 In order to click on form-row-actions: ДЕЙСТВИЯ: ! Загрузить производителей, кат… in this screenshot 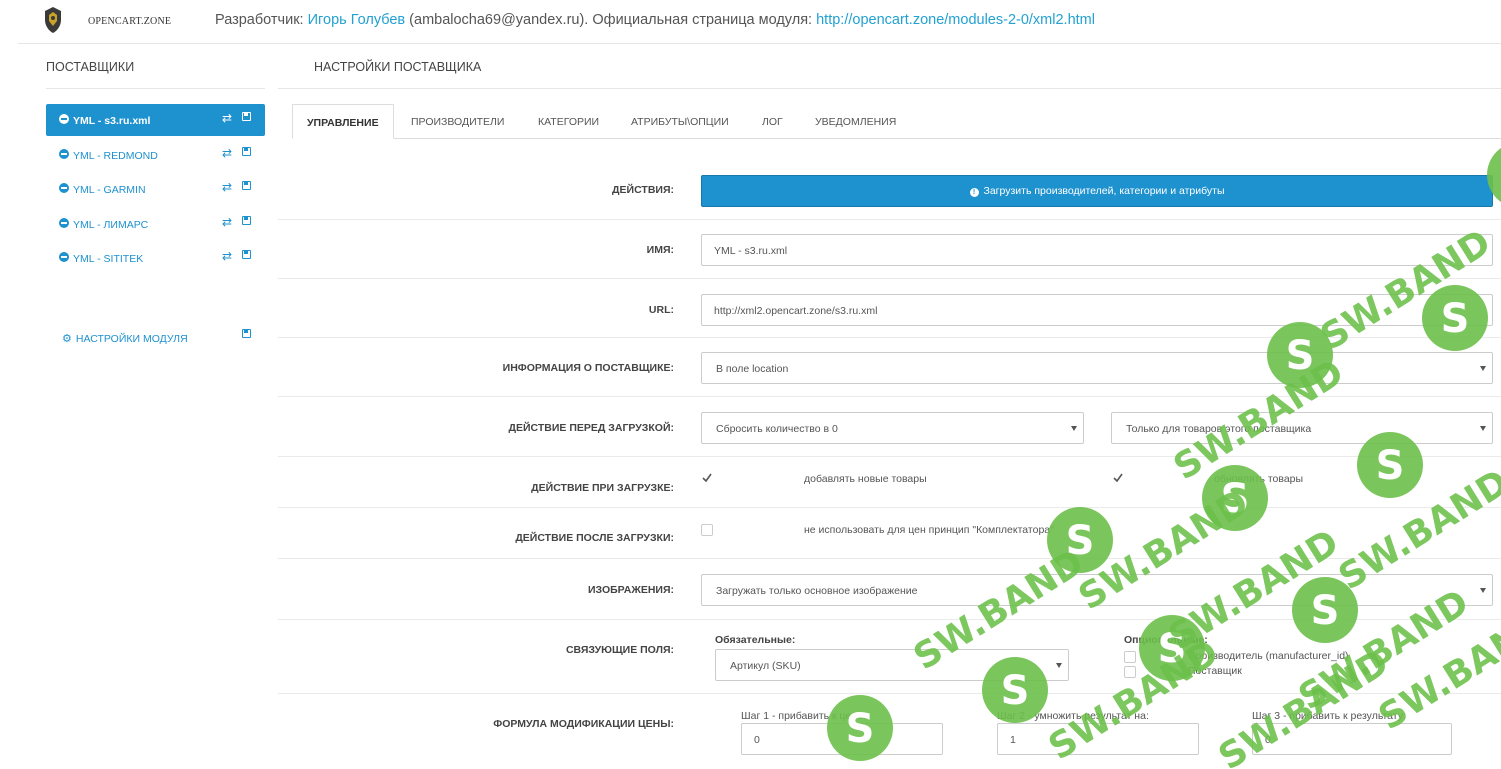, I will do `click(889, 190)`.